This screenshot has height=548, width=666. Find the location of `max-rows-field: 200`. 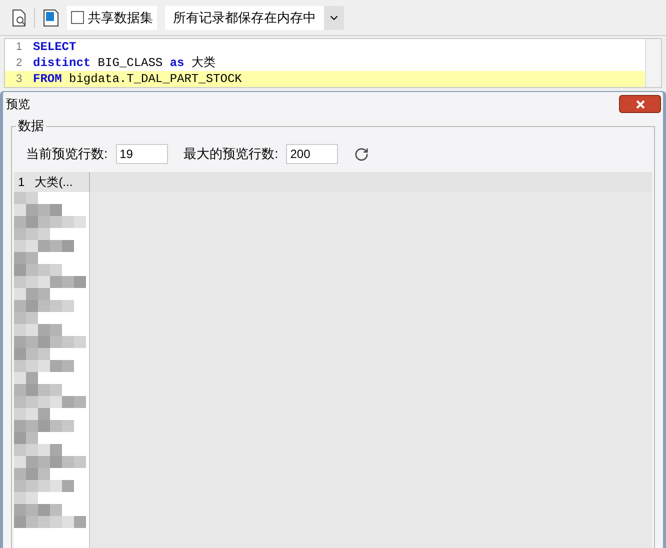

max-rows-field: 200 is located at coordinates (312, 154).